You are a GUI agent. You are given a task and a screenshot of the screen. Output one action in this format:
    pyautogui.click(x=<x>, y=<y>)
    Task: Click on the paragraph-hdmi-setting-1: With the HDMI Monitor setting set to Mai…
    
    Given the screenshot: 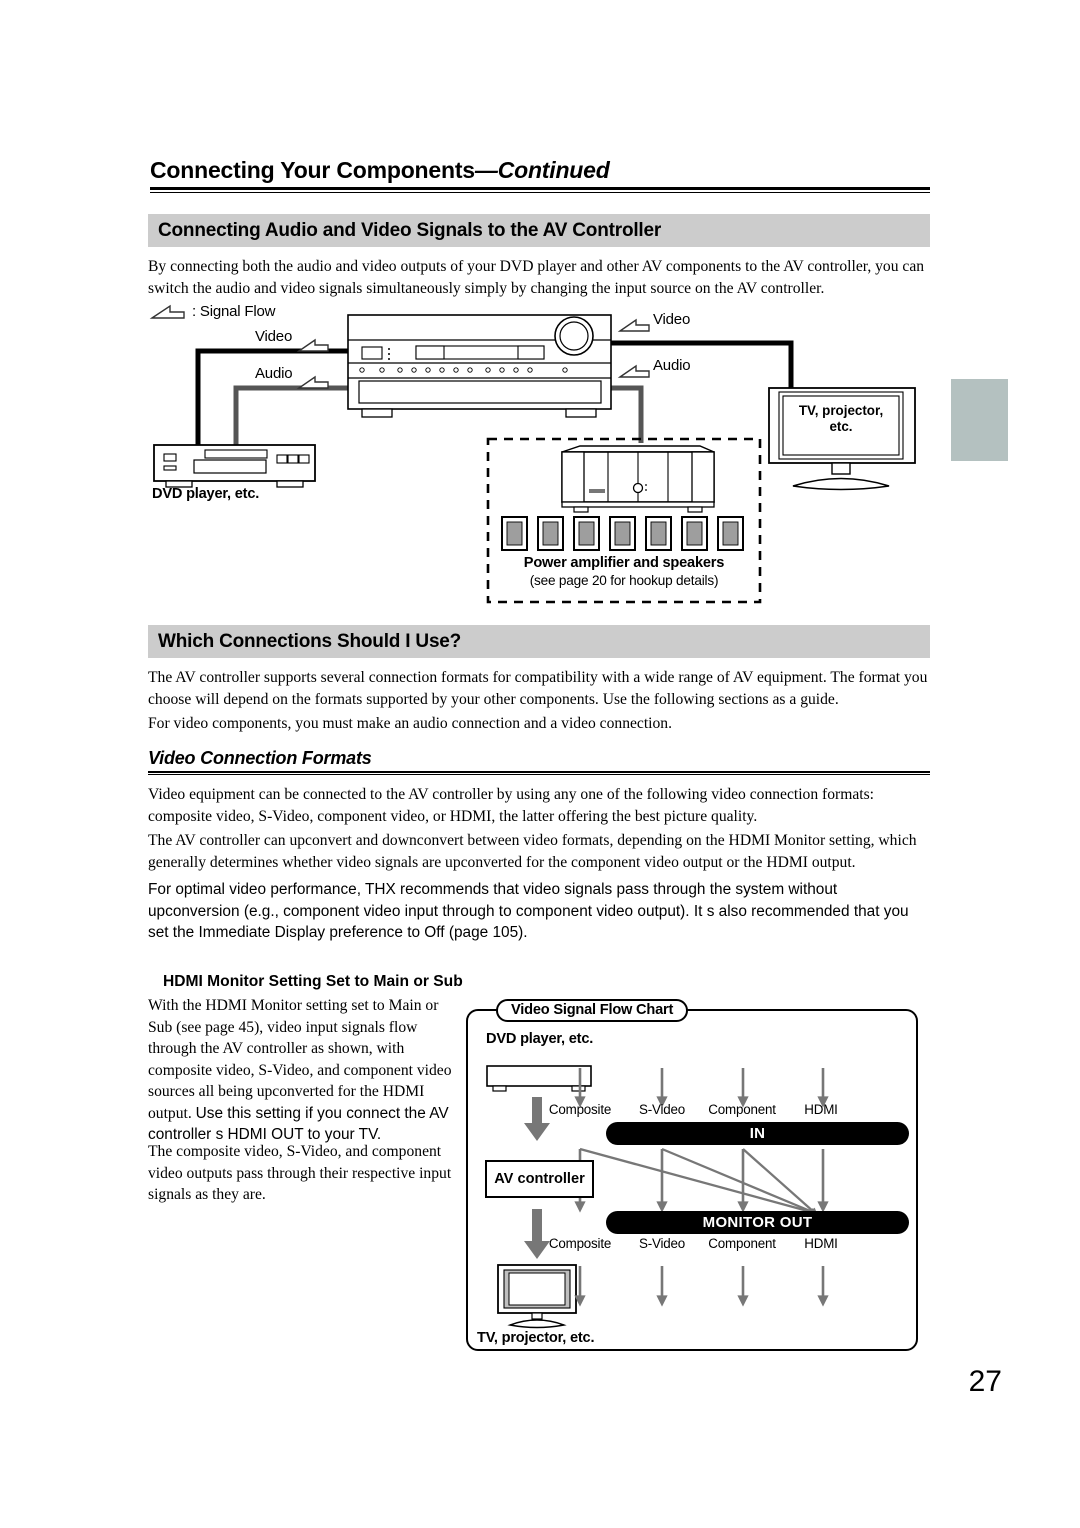 What is the action you would take?
    pyautogui.click(x=301, y=1070)
    